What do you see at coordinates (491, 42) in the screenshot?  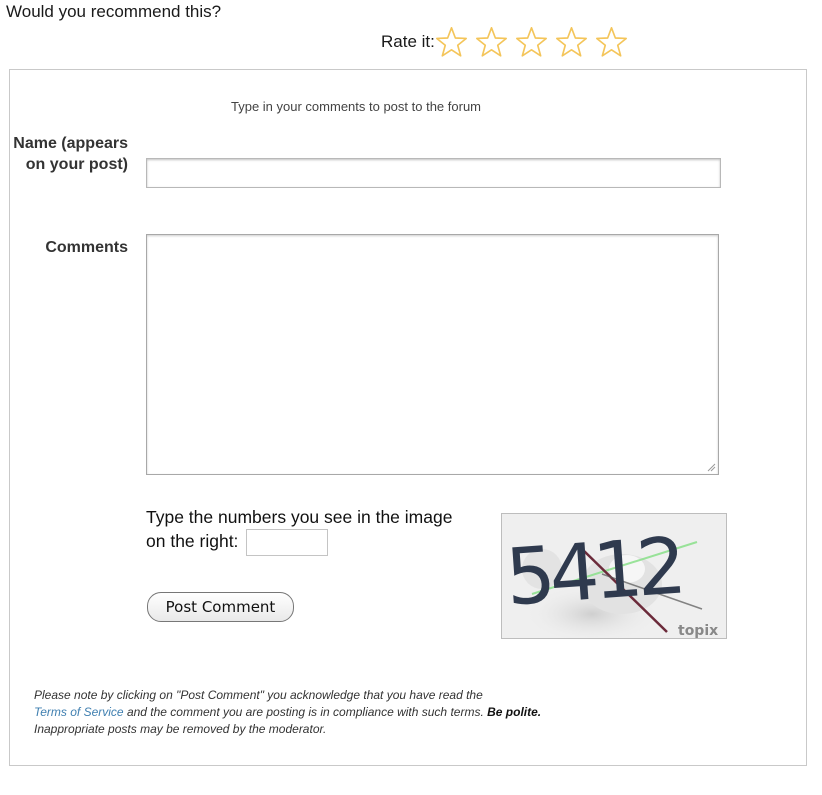 I see `star-2-icon` at bounding box center [491, 42].